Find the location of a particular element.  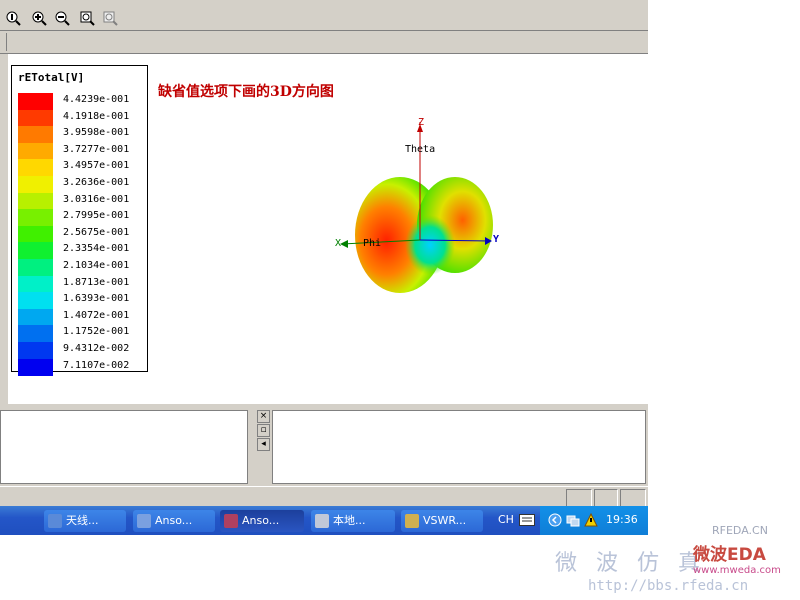

pattern-core is located at coordinates (430, 245).